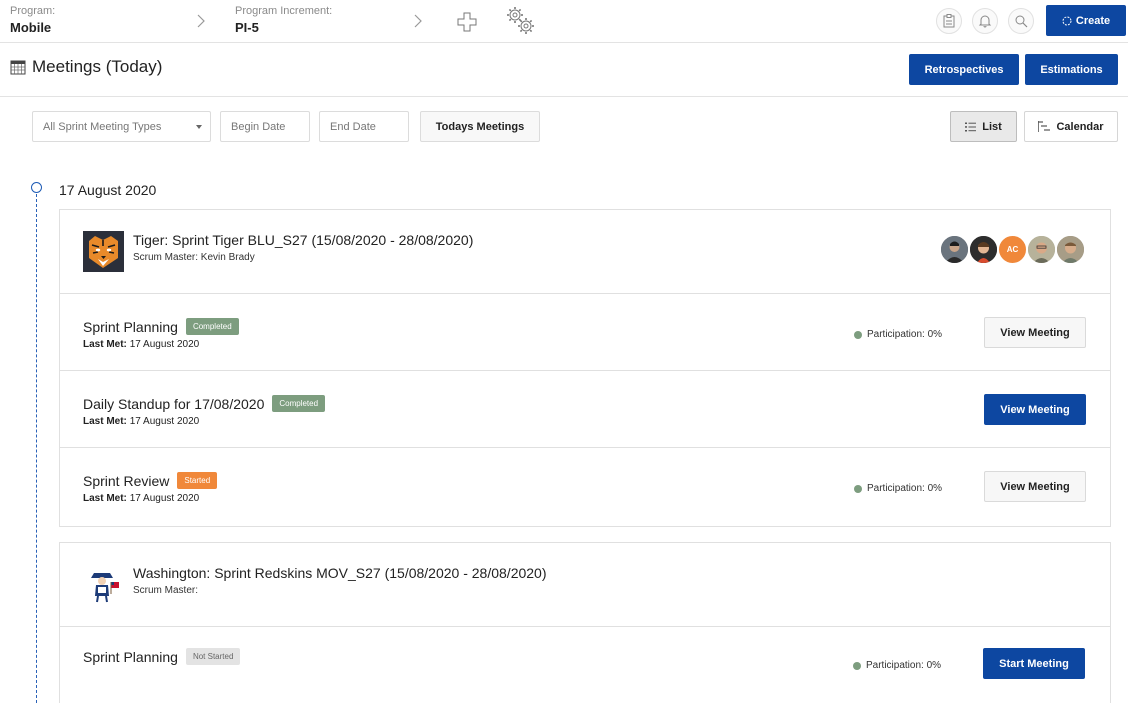 This screenshot has width=1128, height=703. Describe the element at coordinates (213, 656) in the screenshot. I see `status-badge: Not Started` at that location.